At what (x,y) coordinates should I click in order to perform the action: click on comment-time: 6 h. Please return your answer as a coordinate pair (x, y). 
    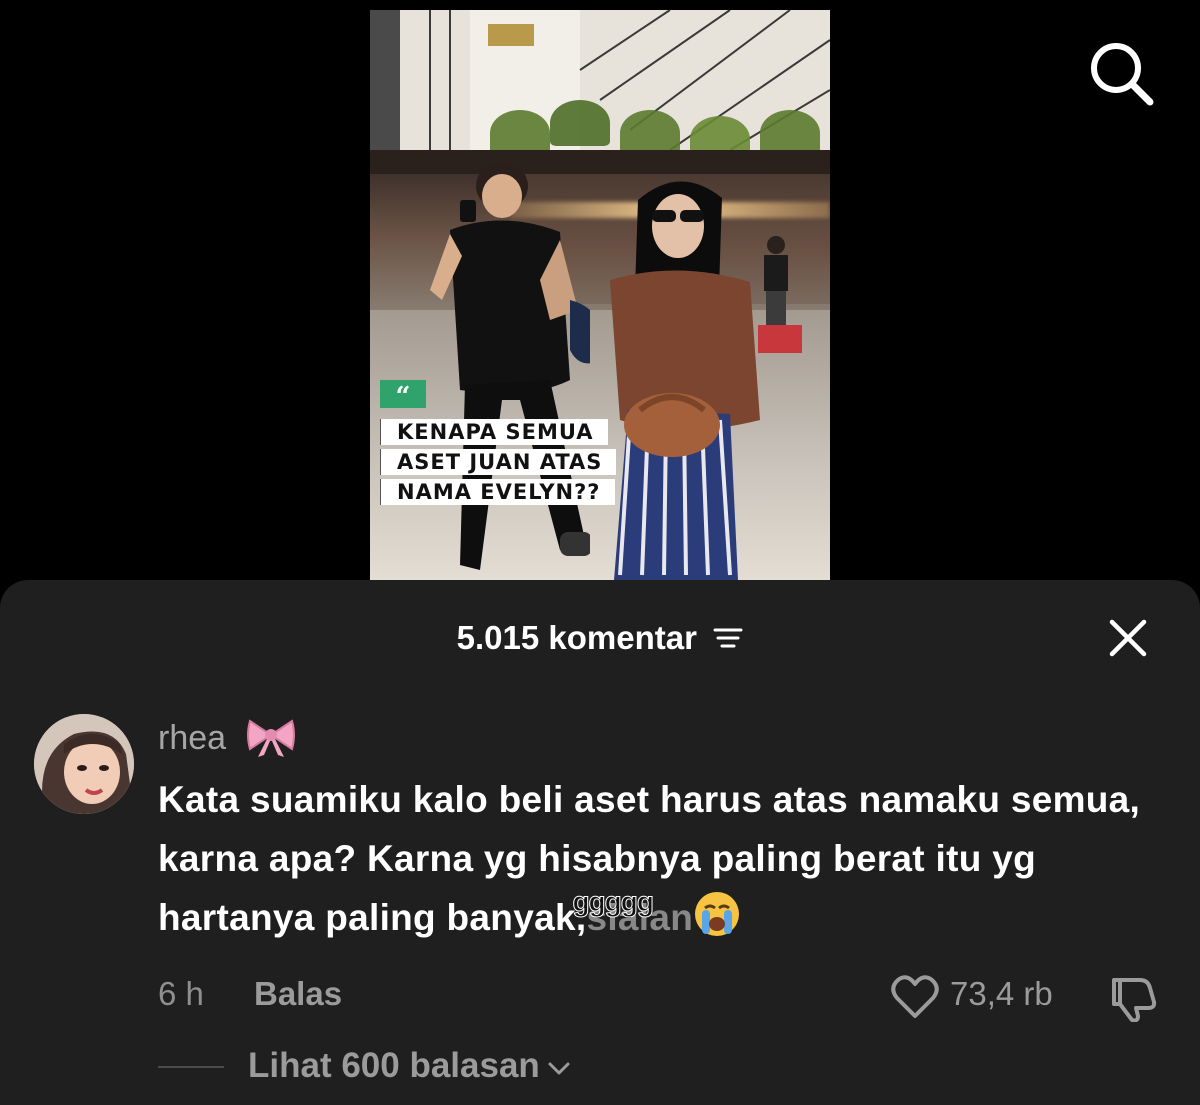
    Looking at the image, I should click on (181, 993).